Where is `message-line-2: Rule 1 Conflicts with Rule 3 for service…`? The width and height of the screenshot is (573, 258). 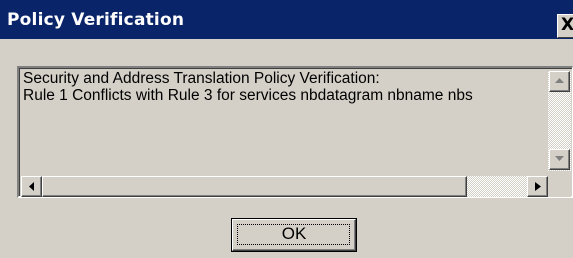
message-line-2: Rule 1 Conflicts with Rule 3 for service… is located at coordinates (248, 95).